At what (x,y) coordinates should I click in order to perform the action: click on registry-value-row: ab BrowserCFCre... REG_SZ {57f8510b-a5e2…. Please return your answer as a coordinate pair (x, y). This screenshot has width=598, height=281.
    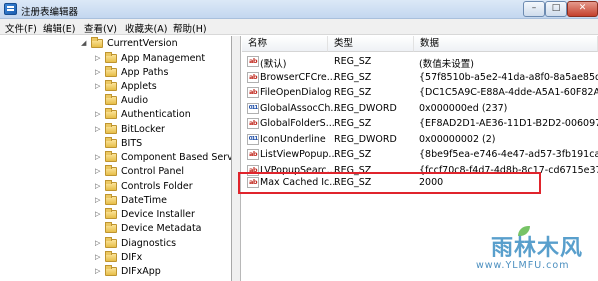
    Looking at the image, I should click on (420, 78).